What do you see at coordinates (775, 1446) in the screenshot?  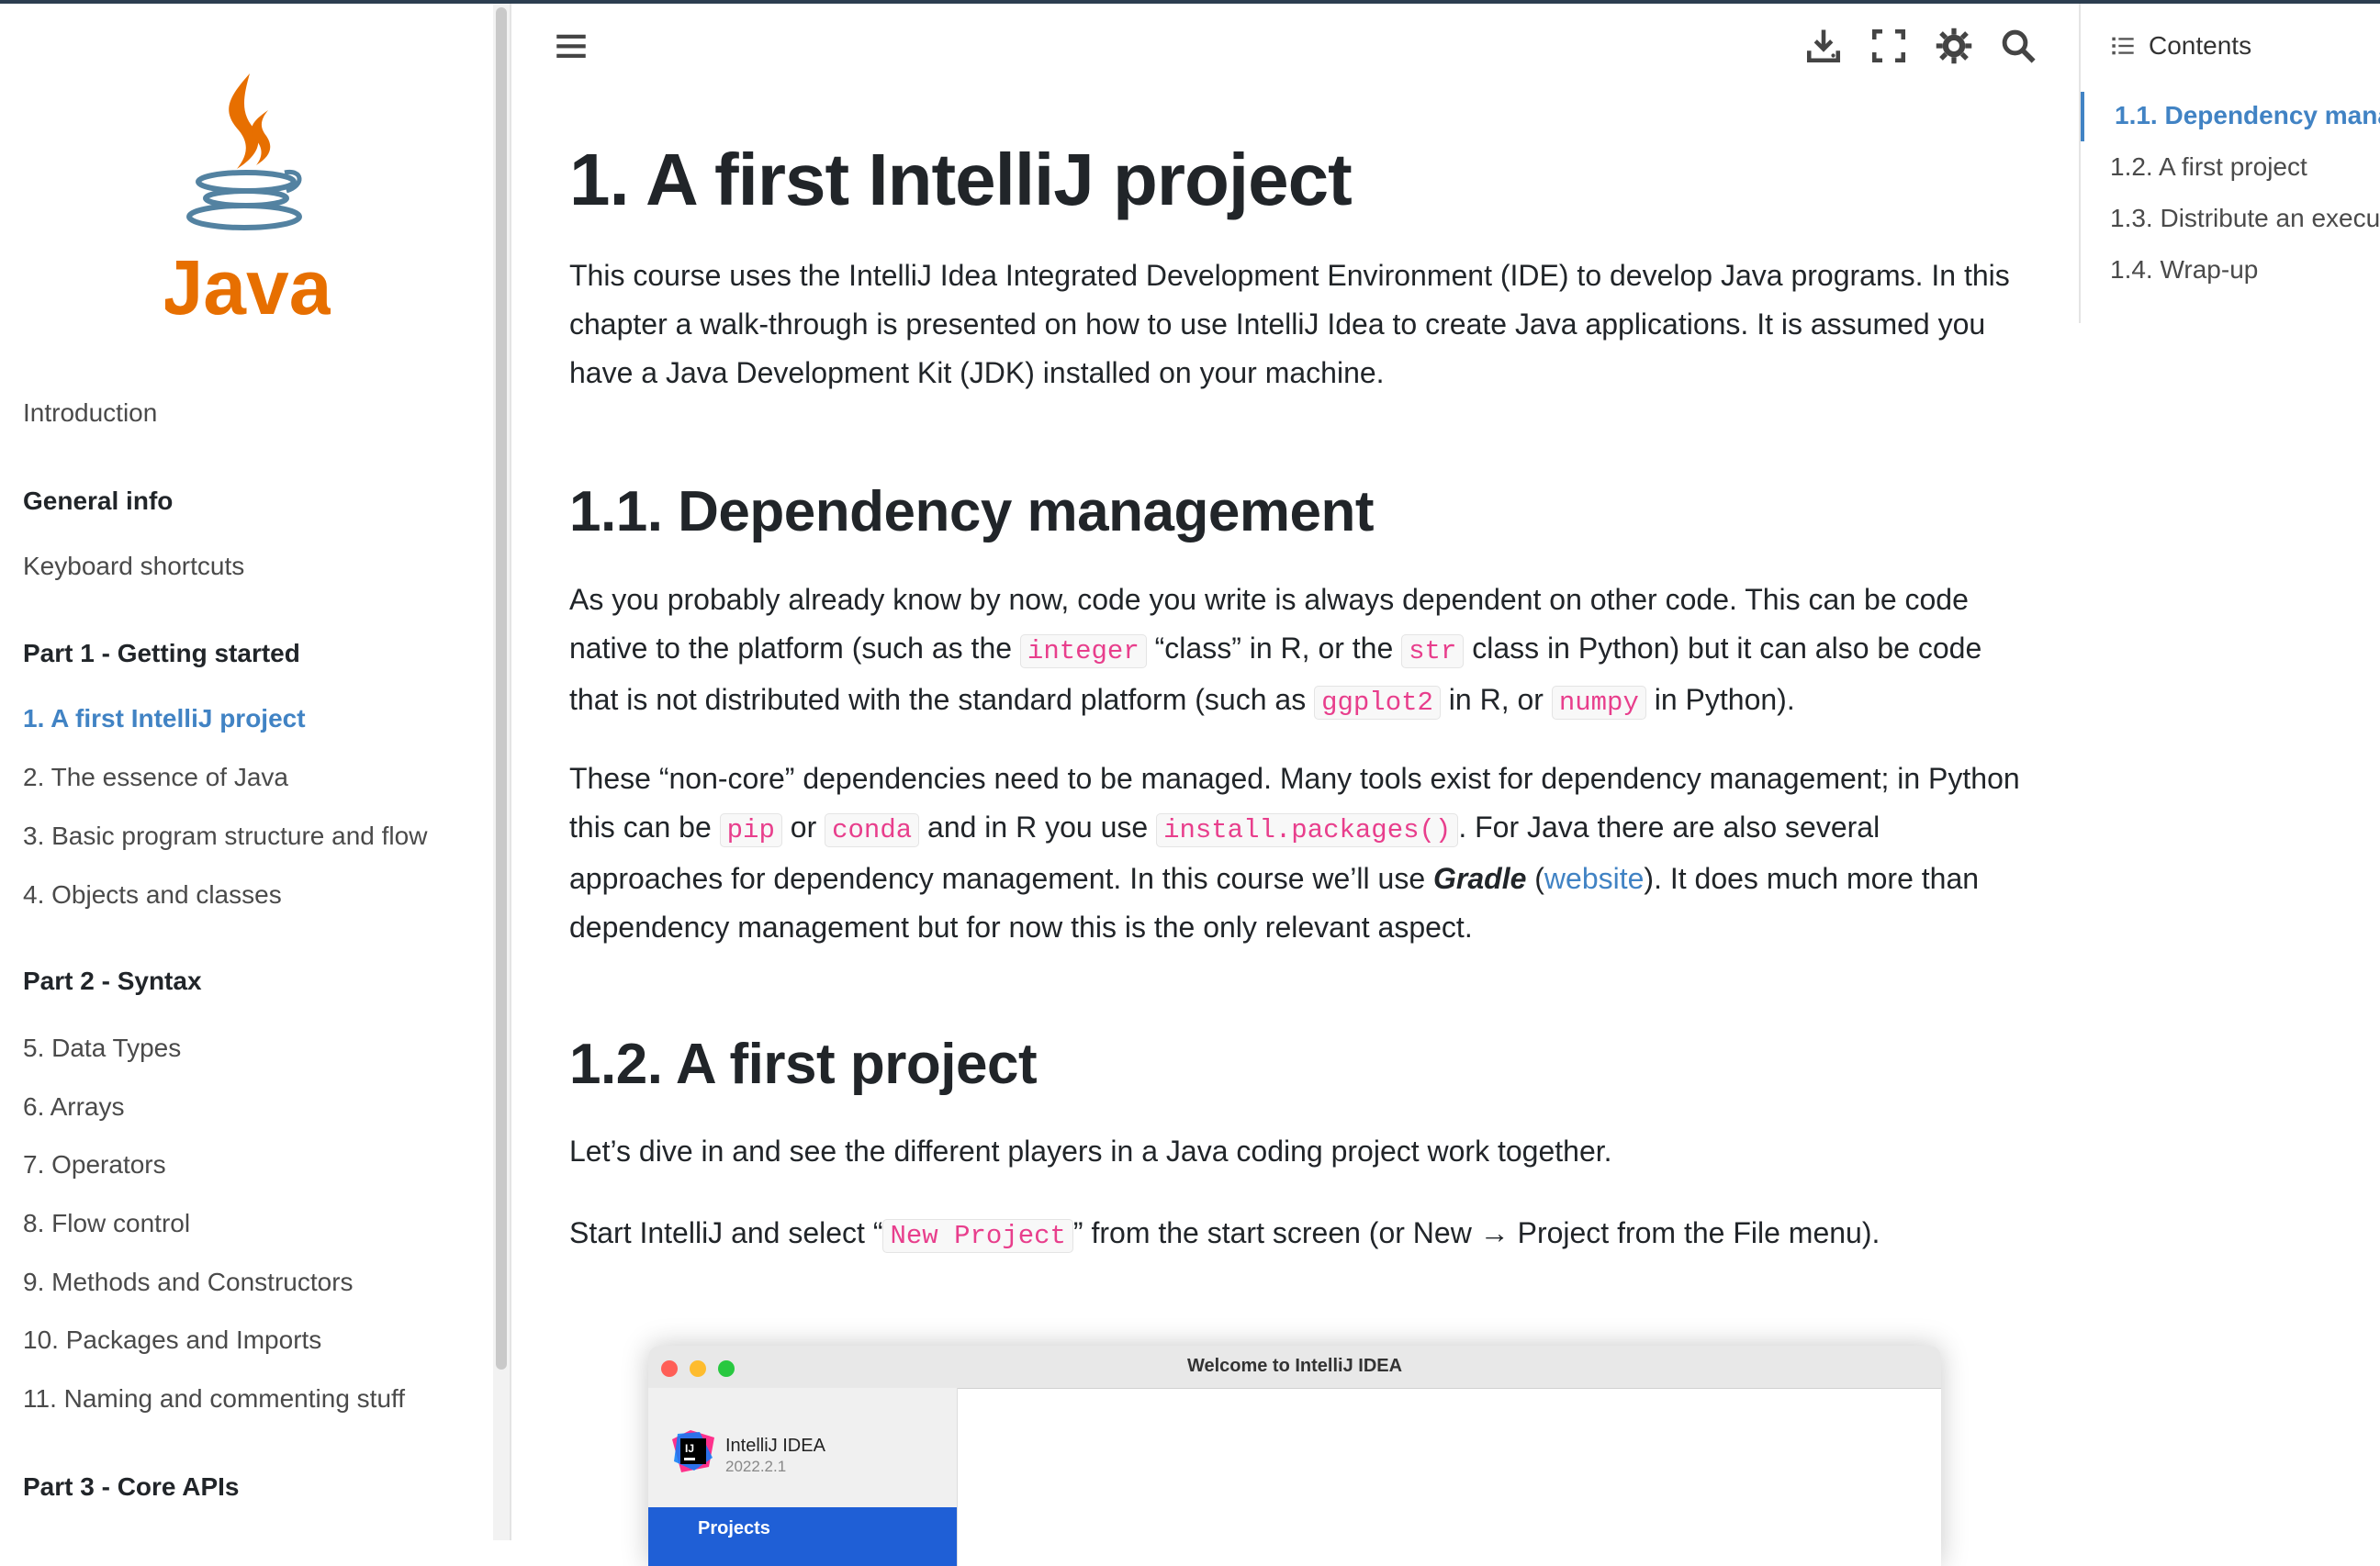 I see `app-name: IntelliJ IDEA` at bounding box center [775, 1446].